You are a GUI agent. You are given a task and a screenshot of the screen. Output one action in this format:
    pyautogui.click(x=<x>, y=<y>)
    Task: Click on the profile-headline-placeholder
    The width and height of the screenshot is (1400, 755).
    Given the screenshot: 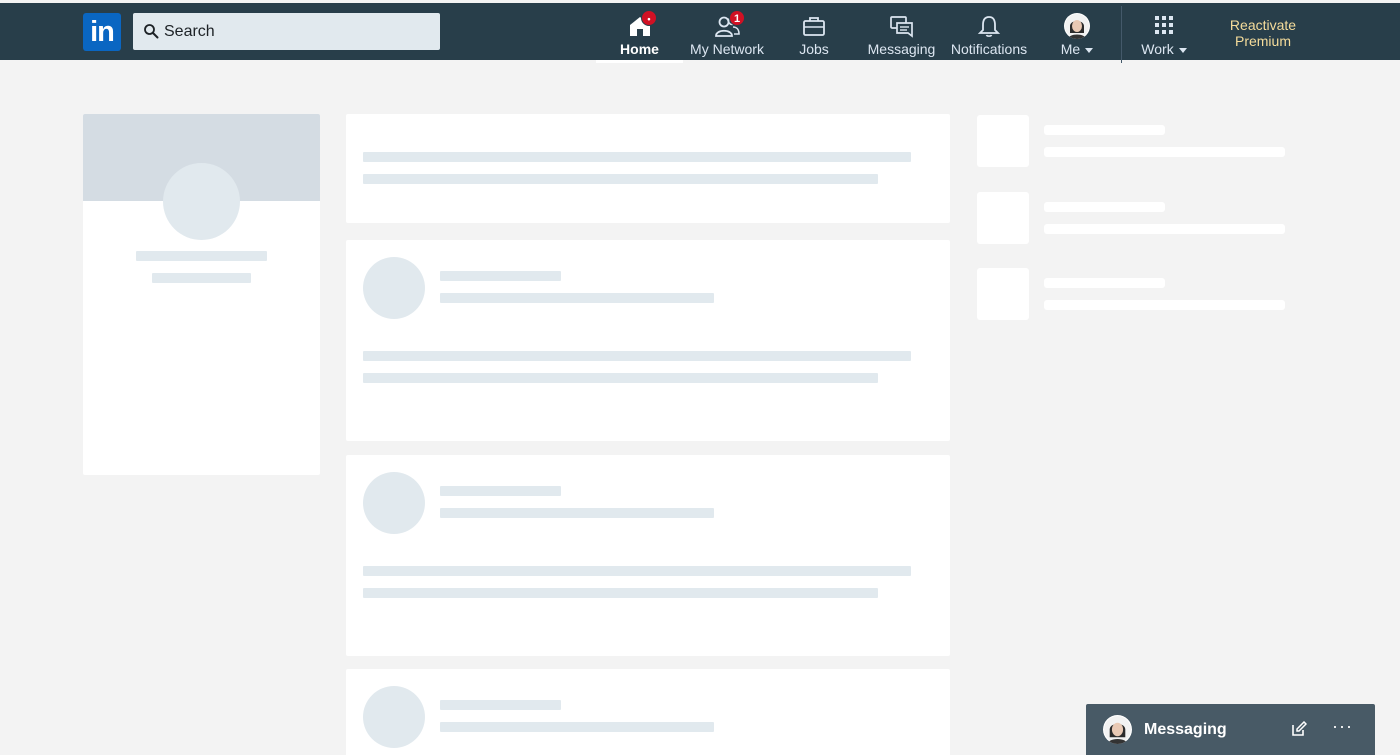 What is the action you would take?
    pyautogui.click(x=201, y=278)
    